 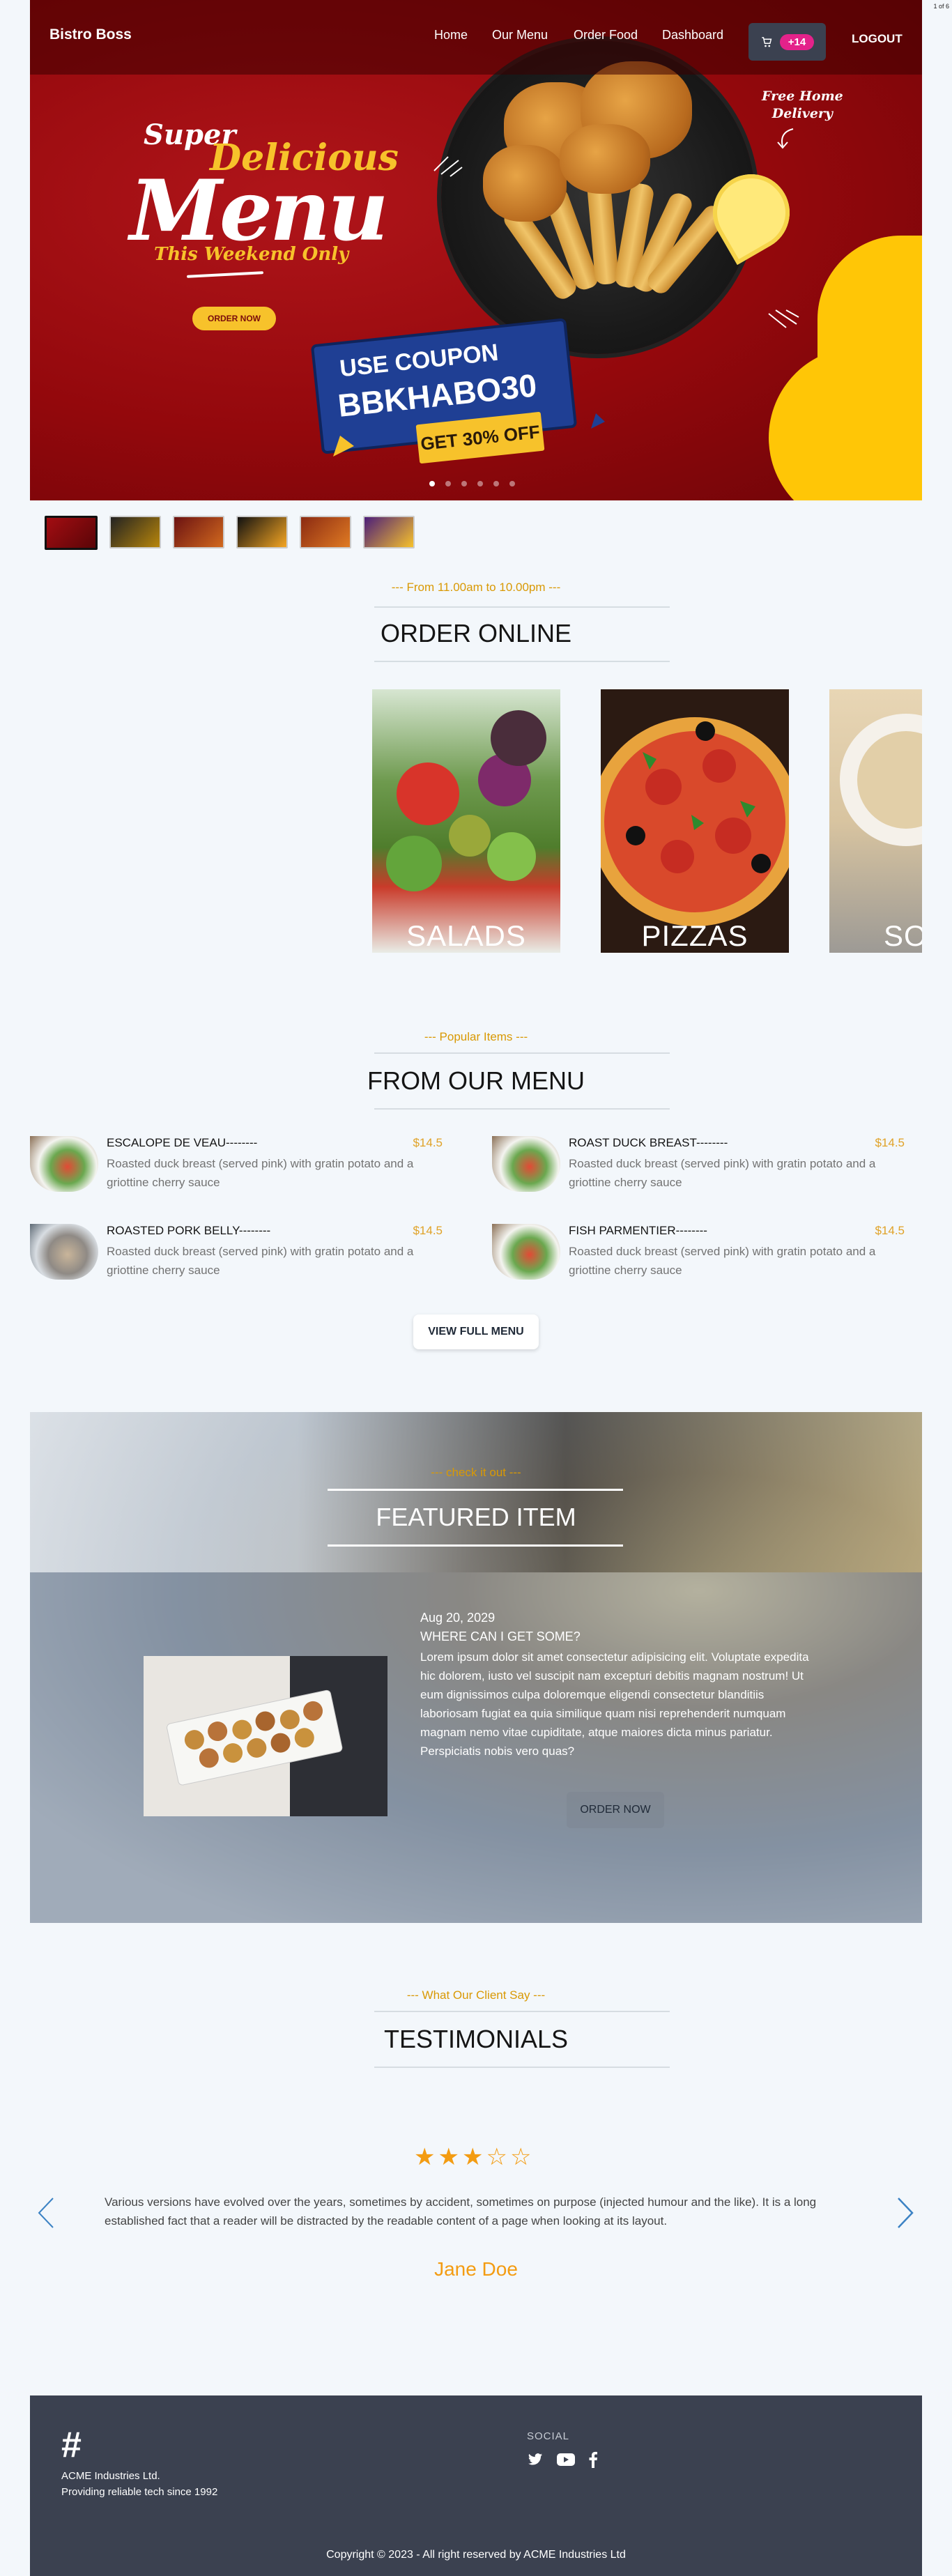 I want to click on footer-logo-icon: #, so click(x=71, y=2445).